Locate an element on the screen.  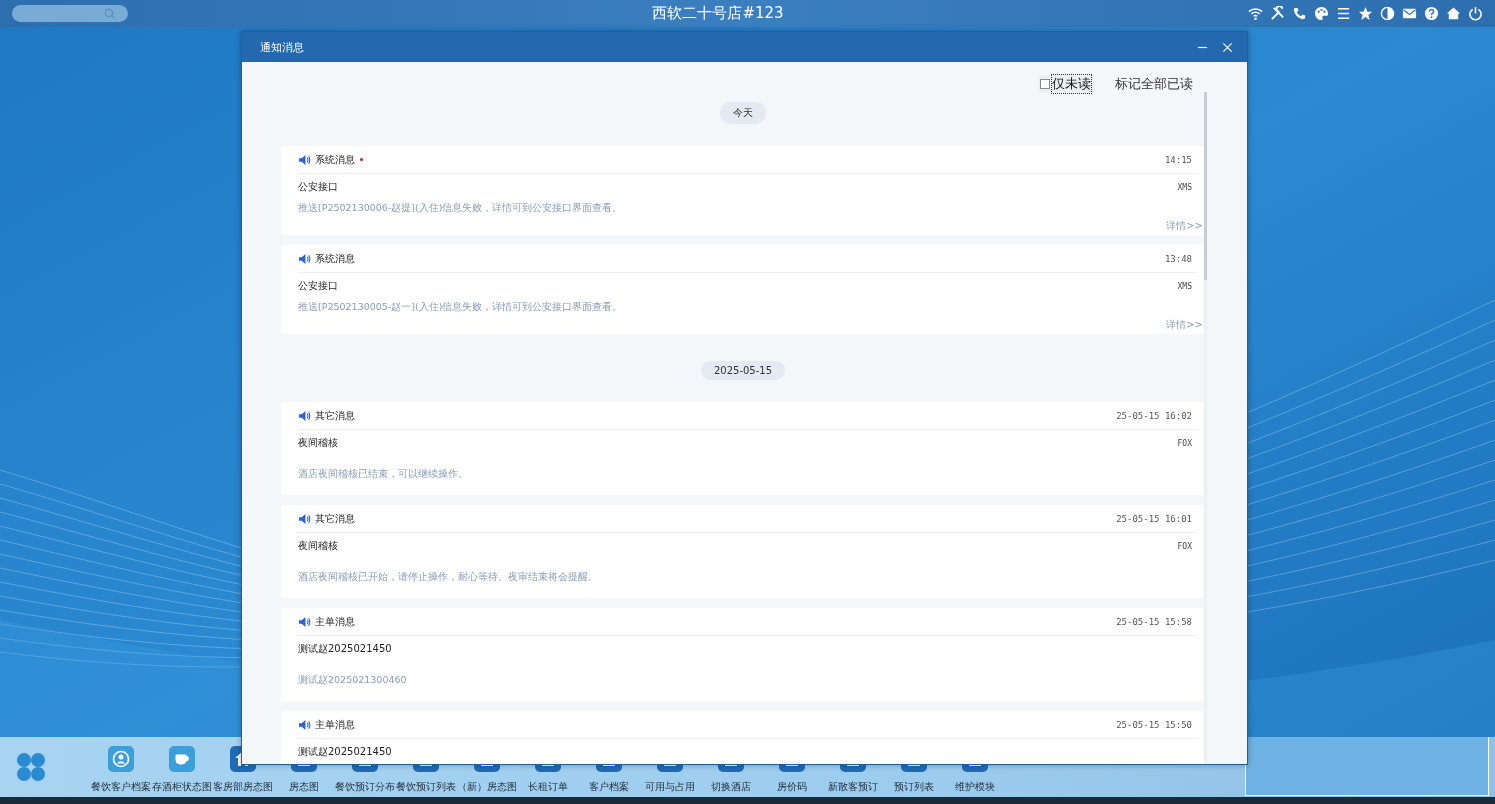
search-icon is located at coordinates (110, 13).